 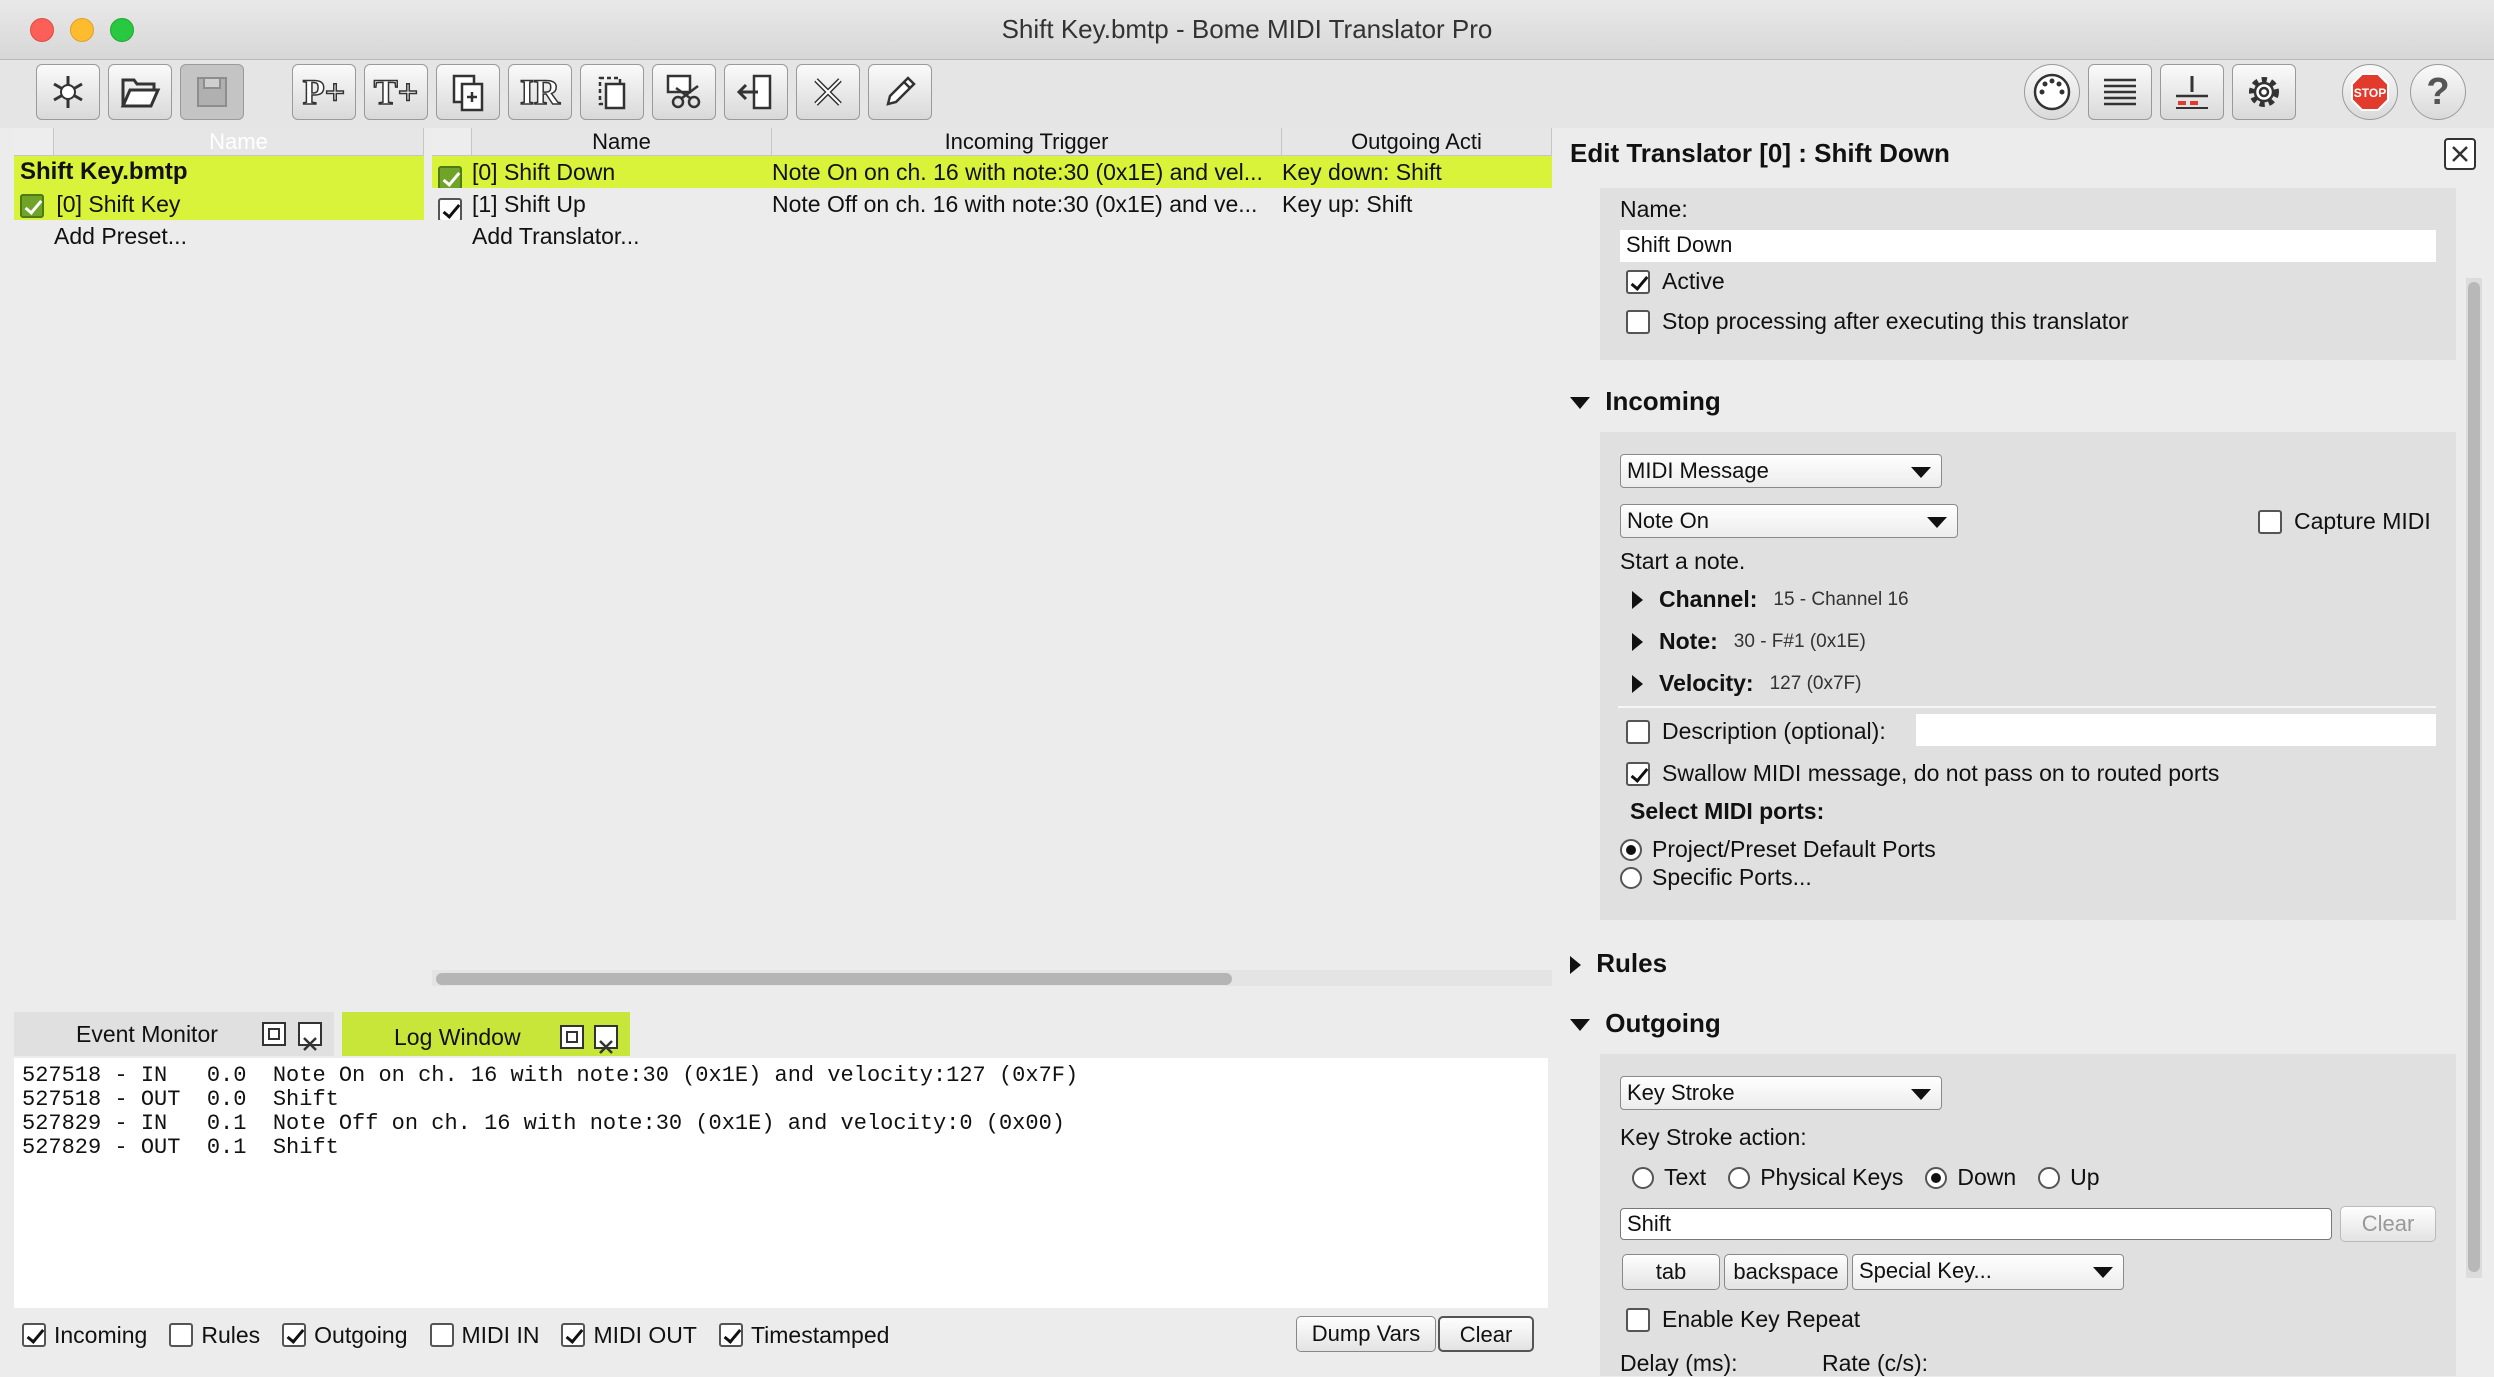 What do you see at coordinates (2192, 92) in the screenshot?
I see `event-monitor-button` at bounding box center [2192, 92].